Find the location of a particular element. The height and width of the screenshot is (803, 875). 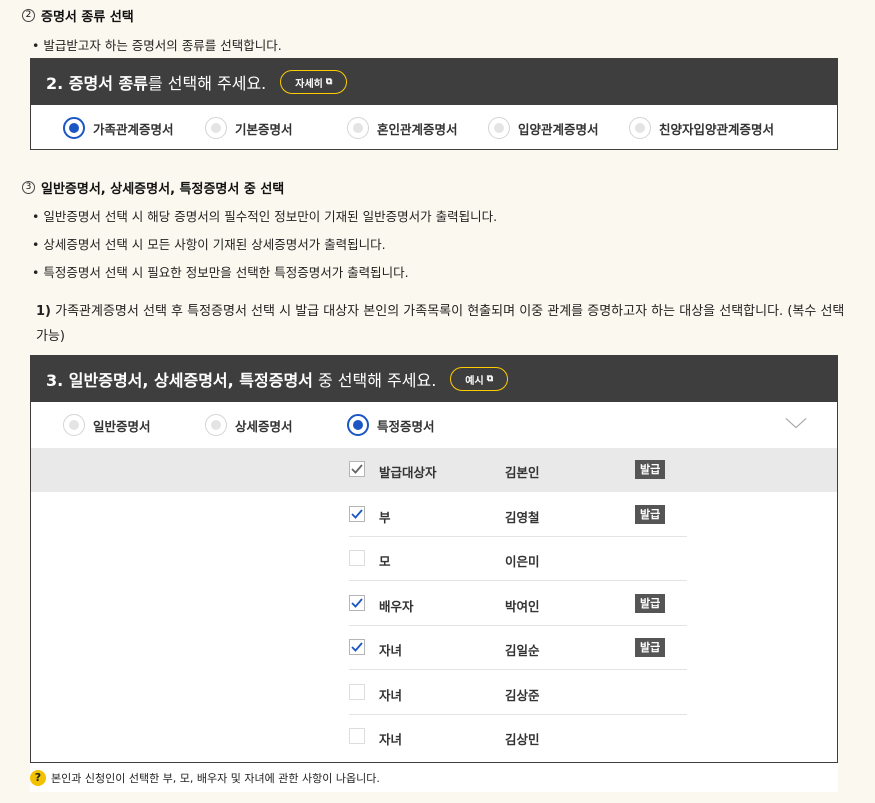

cert-detail-header: 3. 일반증명서, 상세증명서, 특정증명서 중 선택해 주세요. 예시 ⧉ is located at coordinates (434, 379).